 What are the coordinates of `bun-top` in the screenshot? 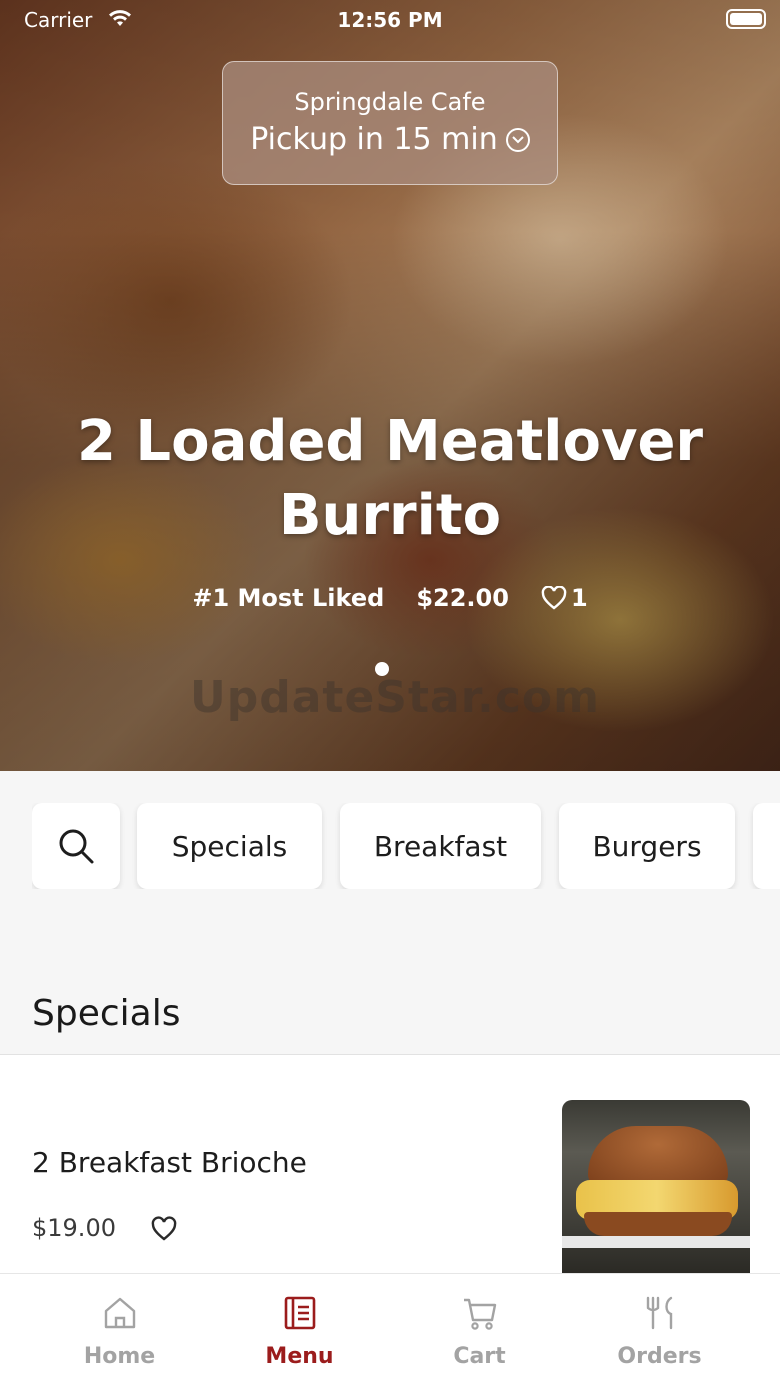 It's located at (658, 1157).